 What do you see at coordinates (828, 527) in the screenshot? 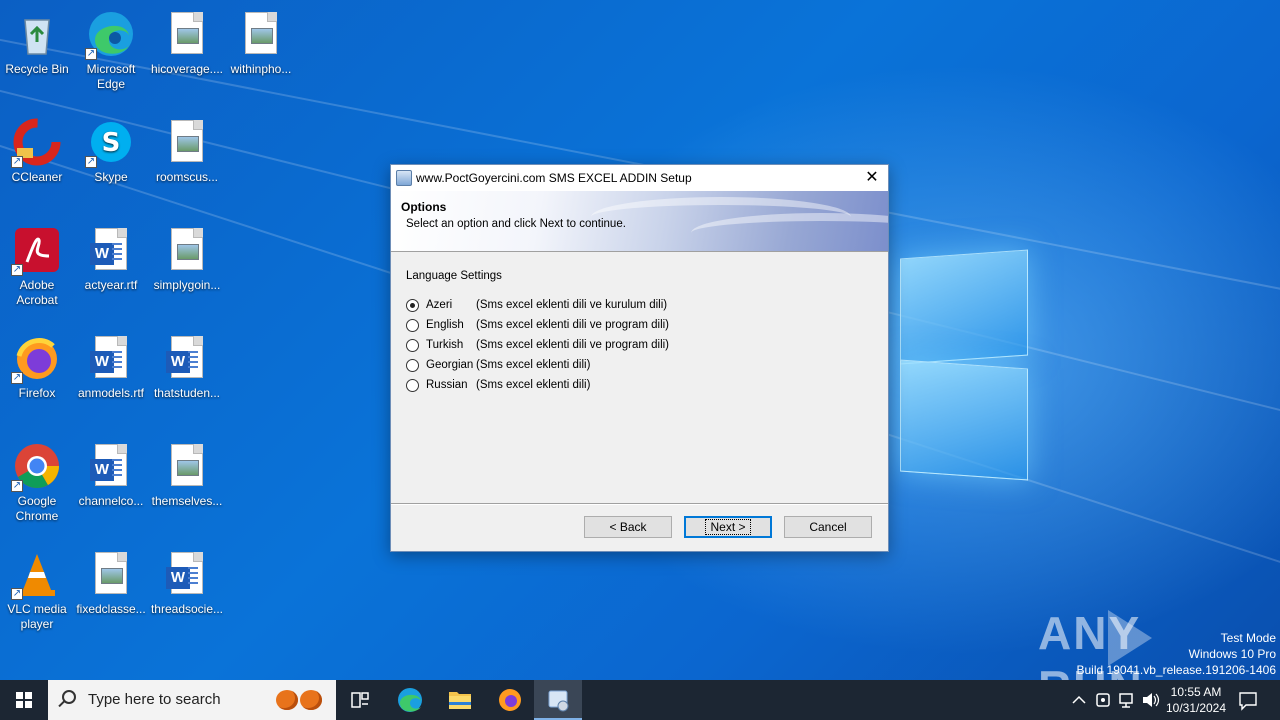
I see `cancel-button: Cancel` at bounding box center [828, 527].